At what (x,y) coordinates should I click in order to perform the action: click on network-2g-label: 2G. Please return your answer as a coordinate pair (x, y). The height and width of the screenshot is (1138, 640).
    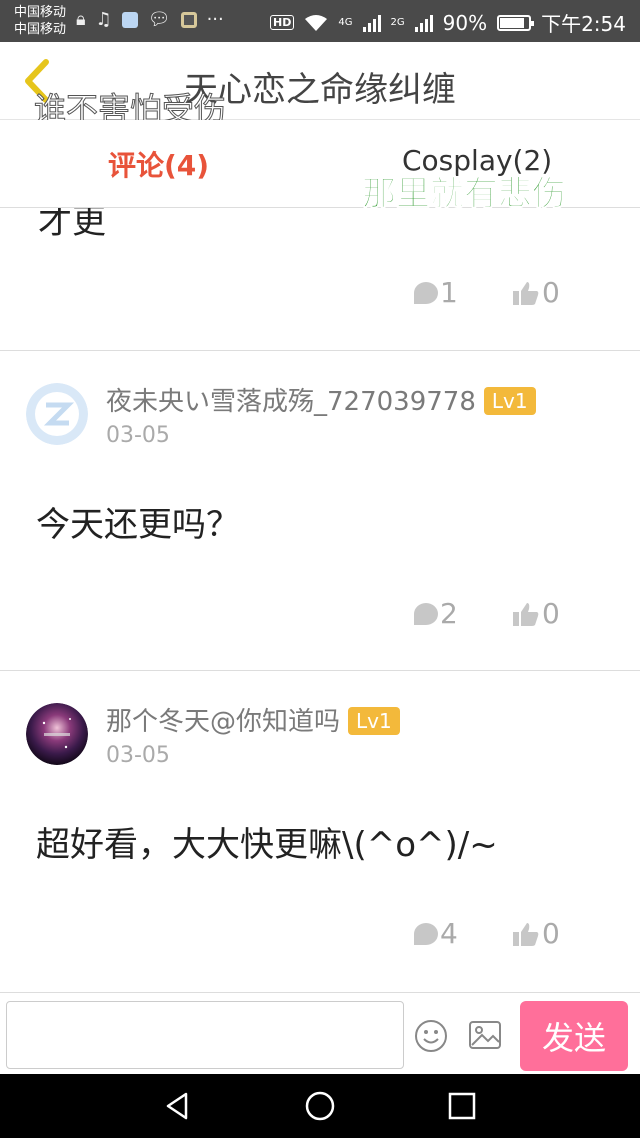
    Looking at the image, I should click on (397, 22).